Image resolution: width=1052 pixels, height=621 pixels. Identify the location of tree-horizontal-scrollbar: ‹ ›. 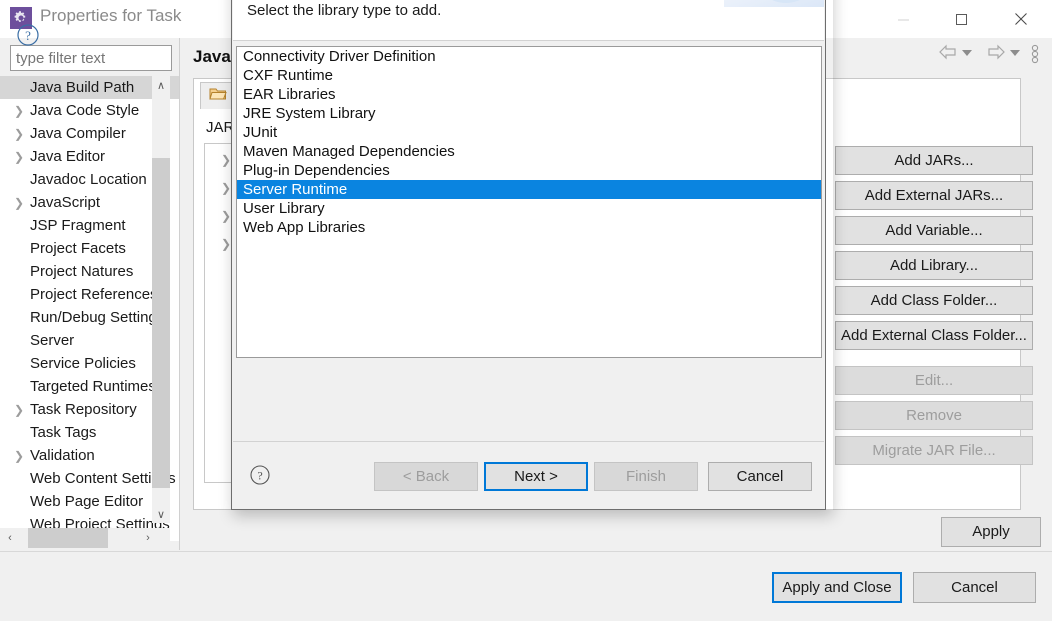
(85, 538).